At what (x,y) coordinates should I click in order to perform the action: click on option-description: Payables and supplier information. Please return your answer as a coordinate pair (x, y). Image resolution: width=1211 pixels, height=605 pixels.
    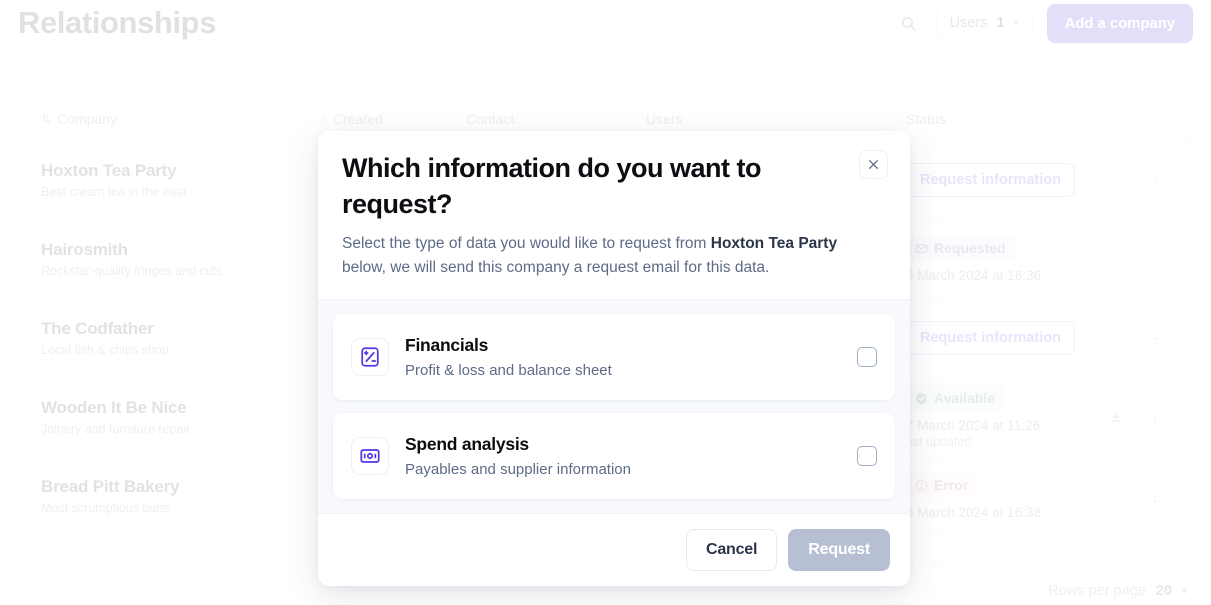
    Looking at the image, I should click on (518, 470).